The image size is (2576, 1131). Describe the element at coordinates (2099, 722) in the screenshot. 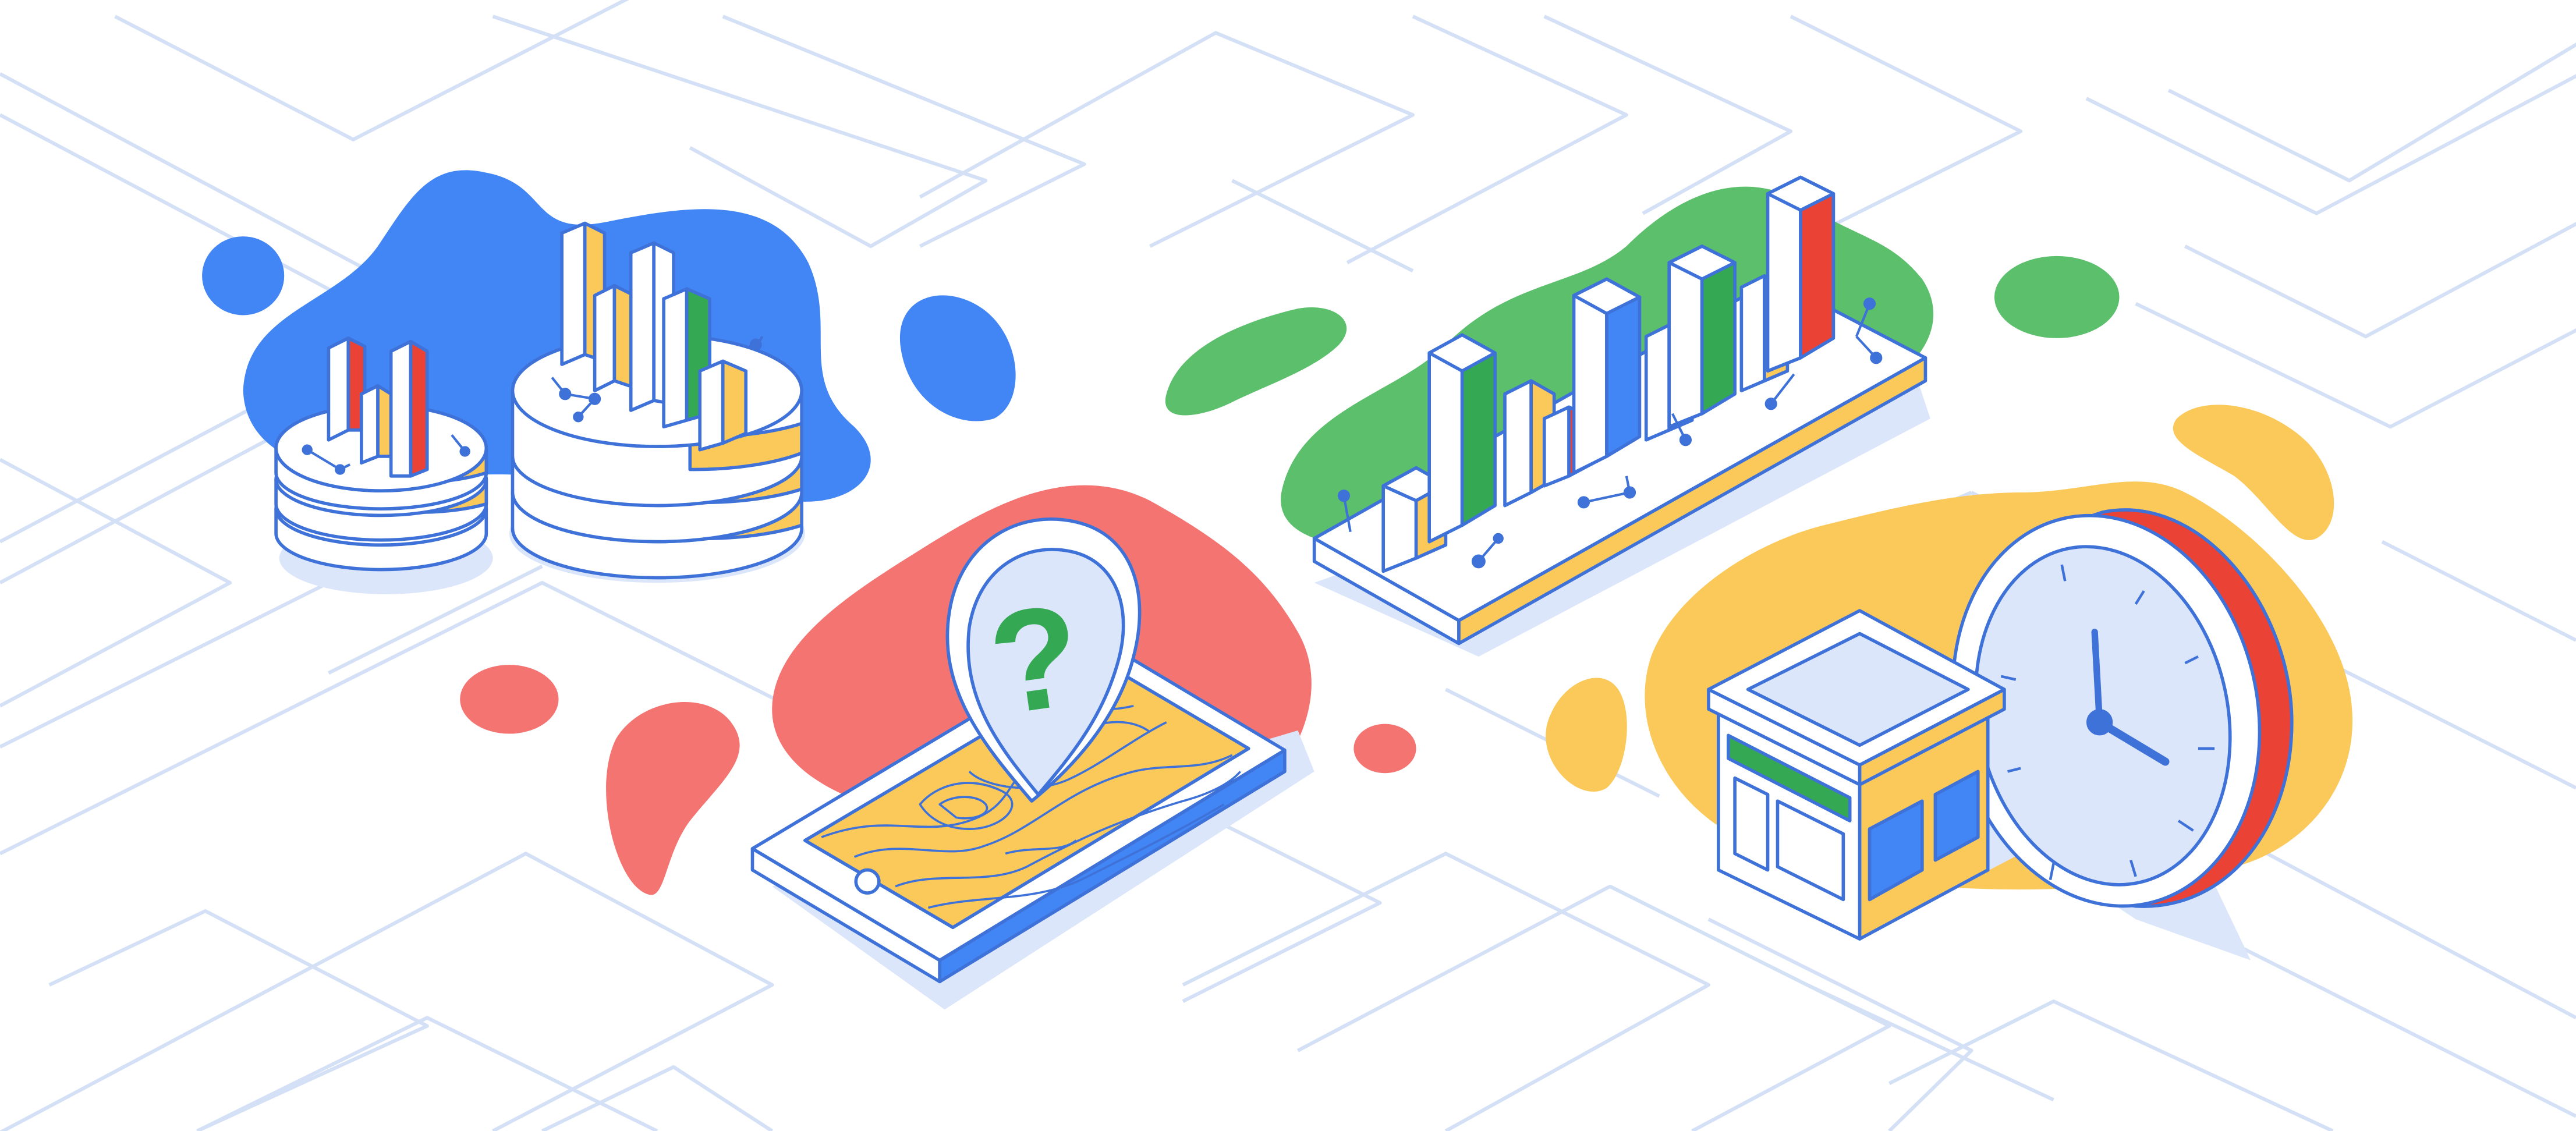

I see `clock-center` at that location.